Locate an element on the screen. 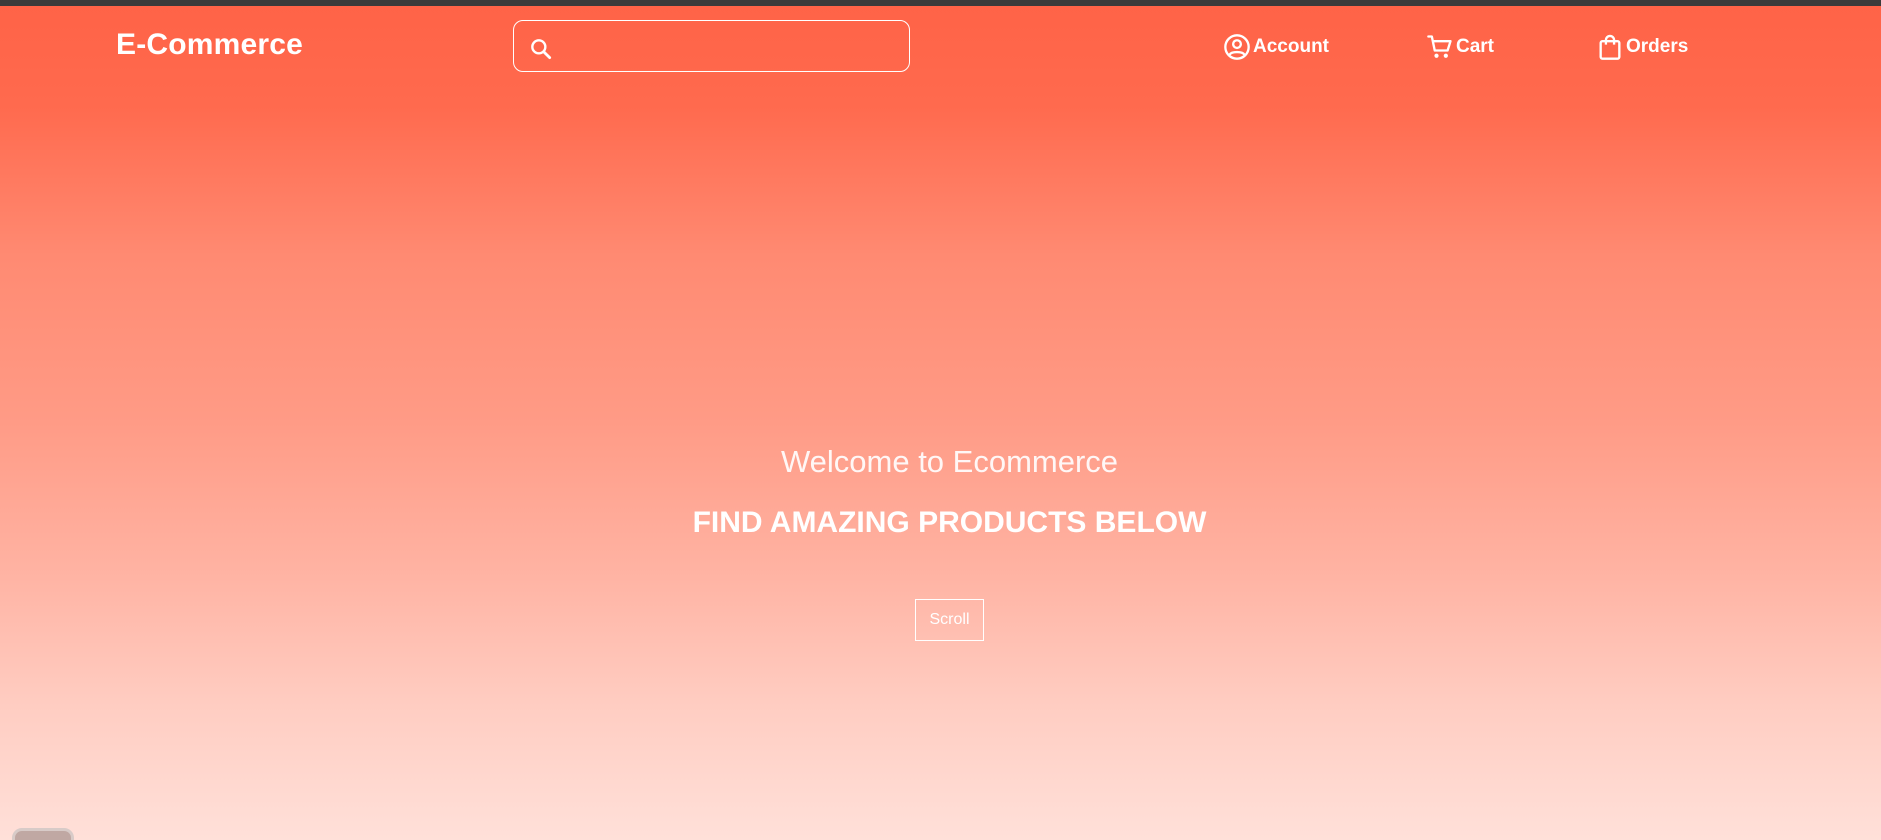 This screenshot has width=1881, height=840. nav-orders-label: Orders is located at coordinates (1657, 46).